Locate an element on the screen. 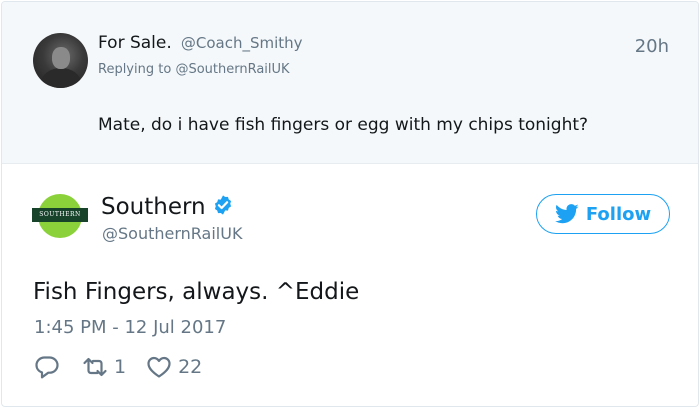  tweet-actions: 1 22 is located at coordinates (128, 367).